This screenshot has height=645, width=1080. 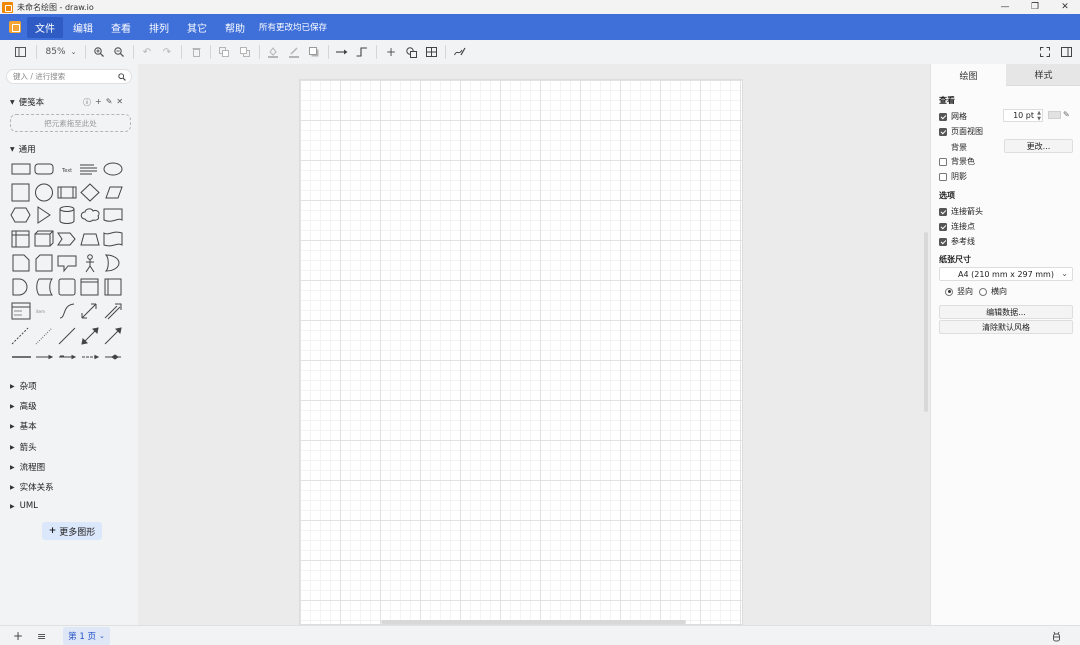 I want to click on insert-shapes-icon, so click(x=411, y=52).